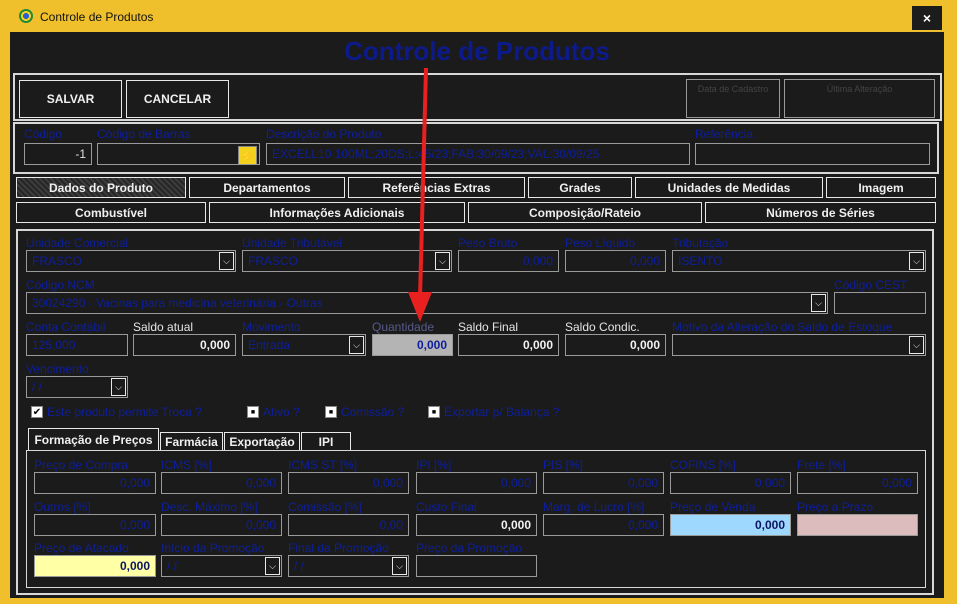 The width and height of the screenshot is (957, 604). What do you see at coordinates (782, 327) in the screenshot?
I see `motivo-label: Motivo da Alteração do Saldo de Estoque` at bounding box center [782, 327].